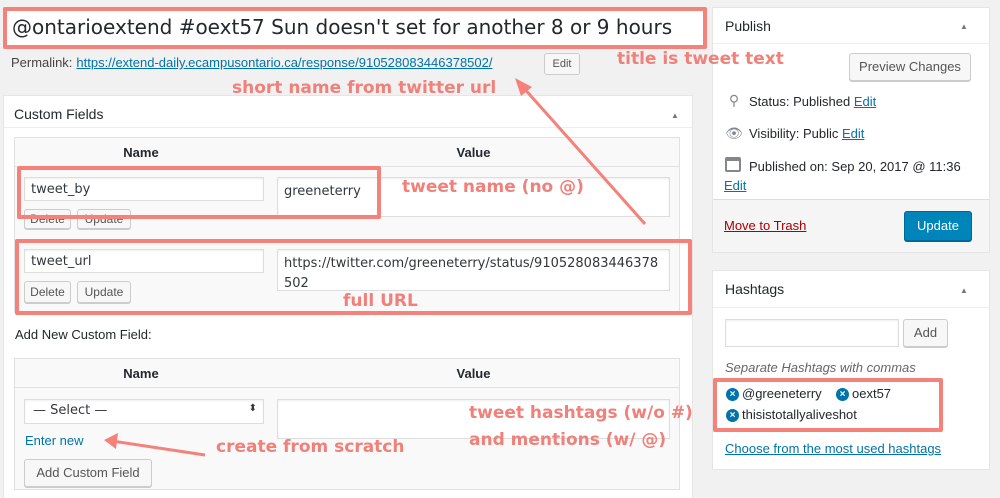 The height and width of the screenshot is (498, 1000). Describe the element at coordinates (581, 413) in the screenshot. I see `annotation-hashtags-line1: tweet hashtags (w/o #)` at that location.